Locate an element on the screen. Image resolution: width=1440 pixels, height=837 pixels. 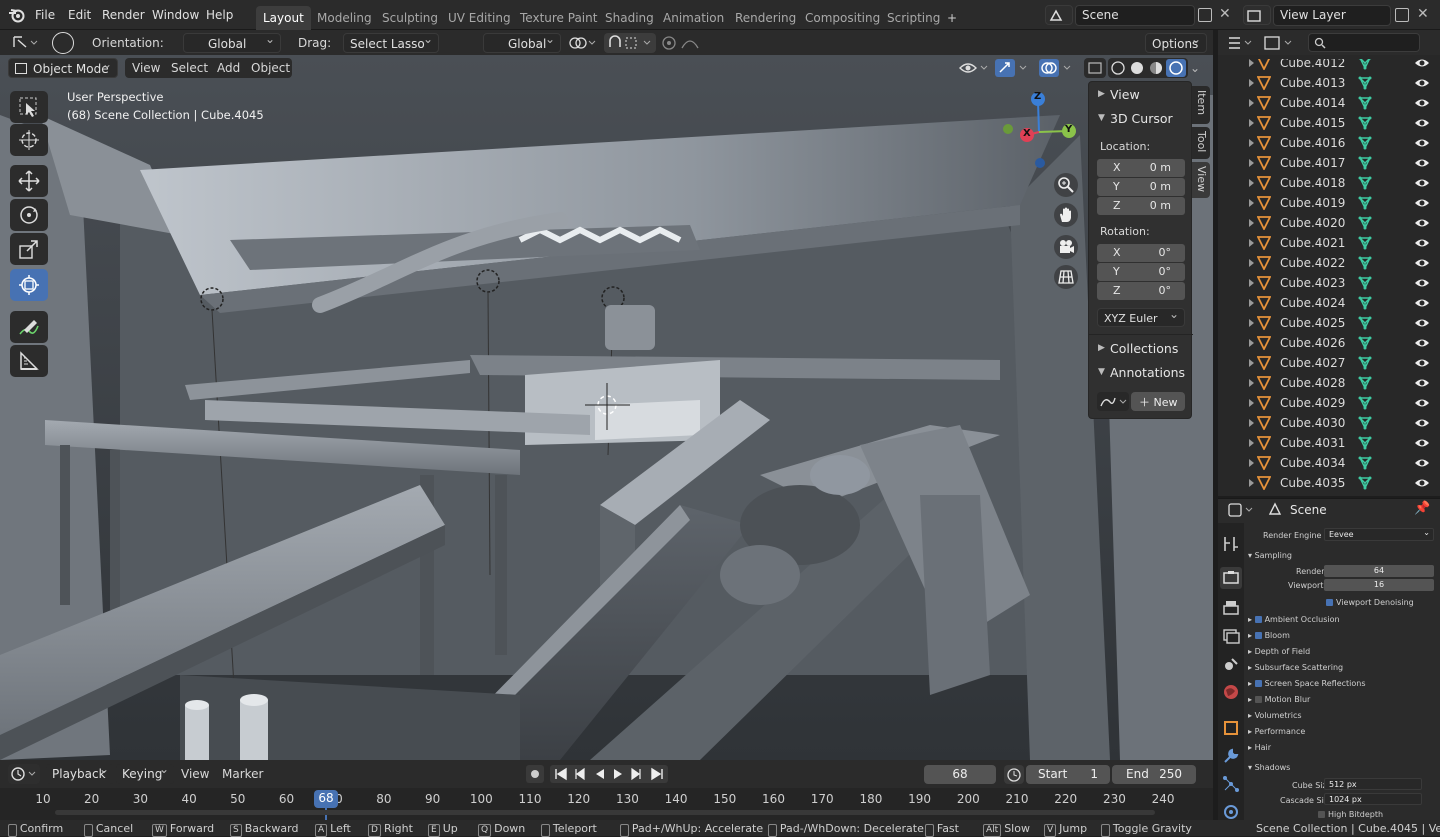
new-annotation-button: ＋ New is located at coordinates (1158, 401).